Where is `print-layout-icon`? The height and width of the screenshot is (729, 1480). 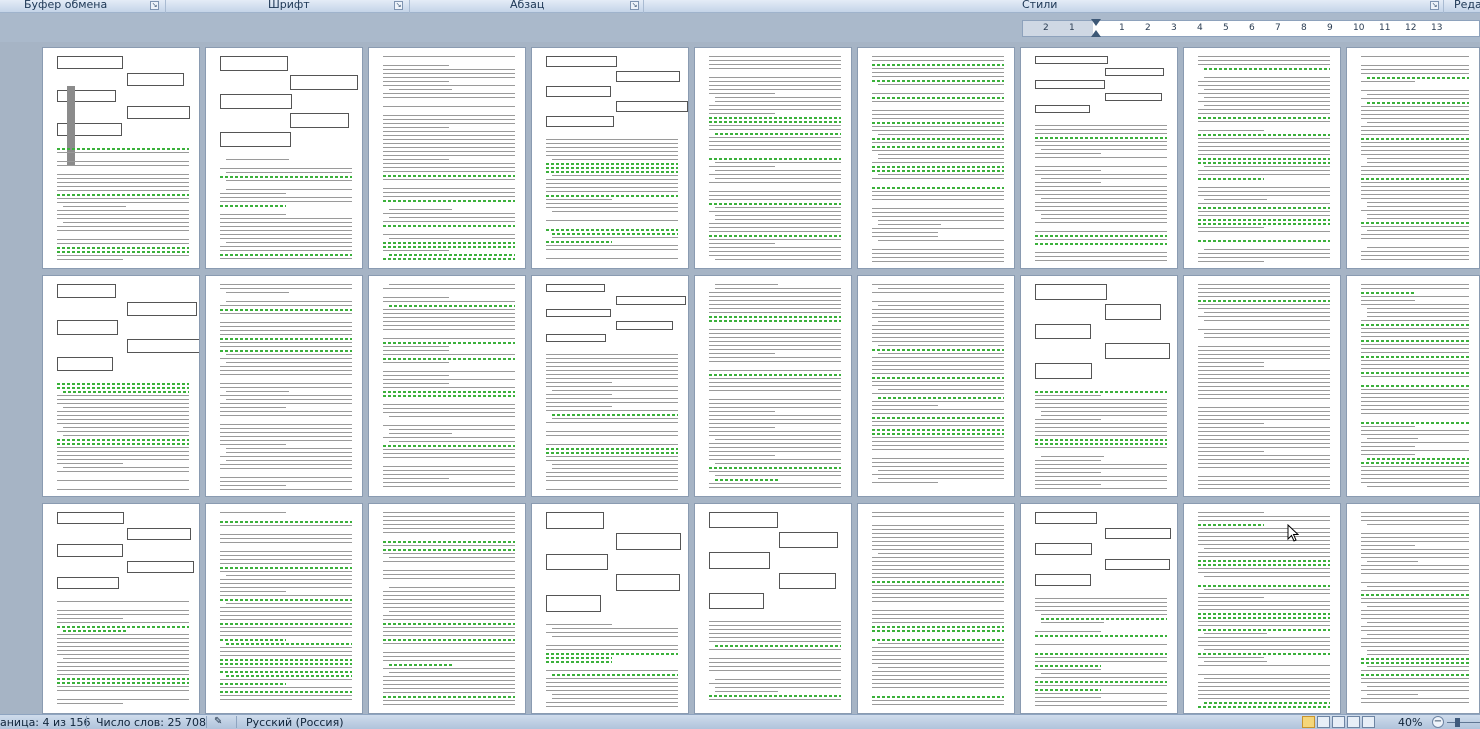
print-layout-icon is located at coordinates (1308, 722).